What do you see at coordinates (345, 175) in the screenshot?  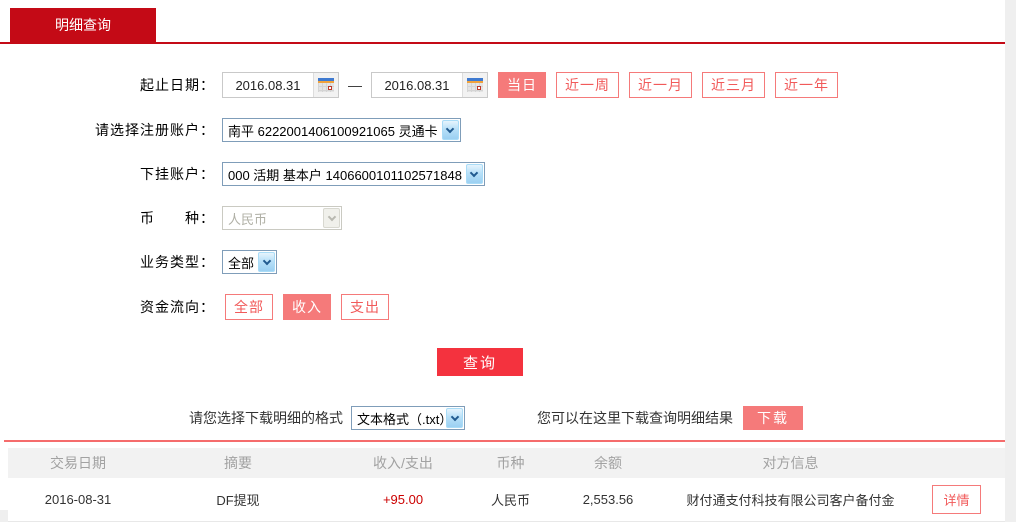 I see `sub-account-value: 000 活期 基本户 1406600101102571848` at bounding box center [345, 175].